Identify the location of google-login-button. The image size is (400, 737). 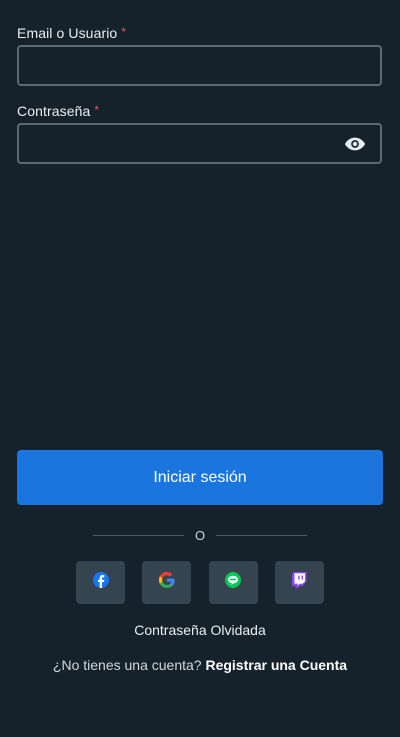
(167, 582).